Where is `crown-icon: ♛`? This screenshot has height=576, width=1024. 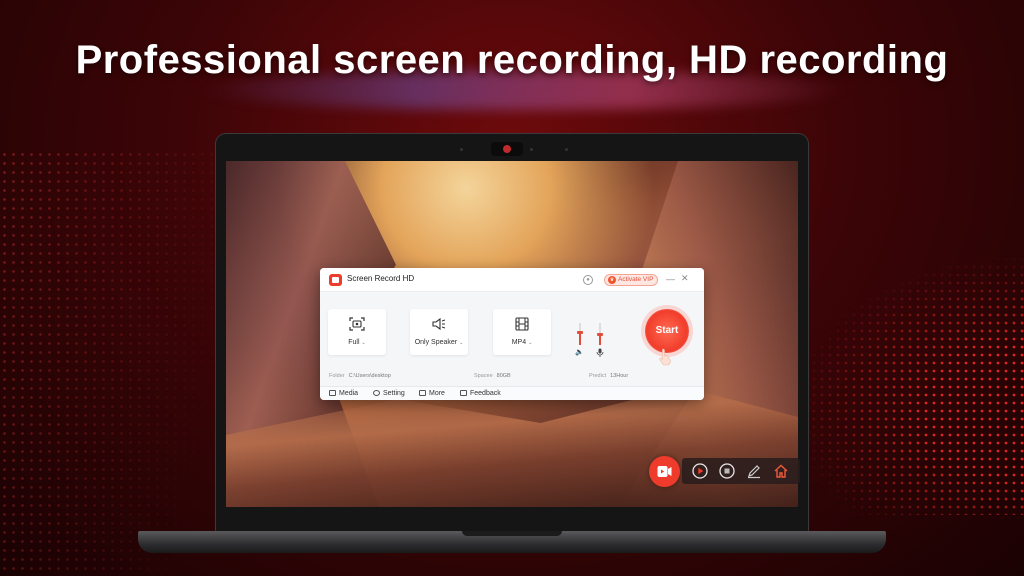
crown-icon: ♛ is located at coordinates (612, 280).